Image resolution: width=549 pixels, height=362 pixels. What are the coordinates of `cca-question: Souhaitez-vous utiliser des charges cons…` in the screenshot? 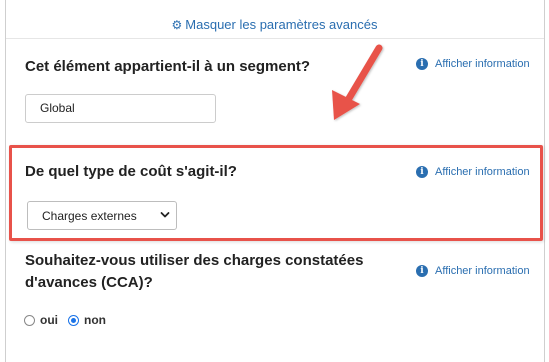 It's located at (194, 272).